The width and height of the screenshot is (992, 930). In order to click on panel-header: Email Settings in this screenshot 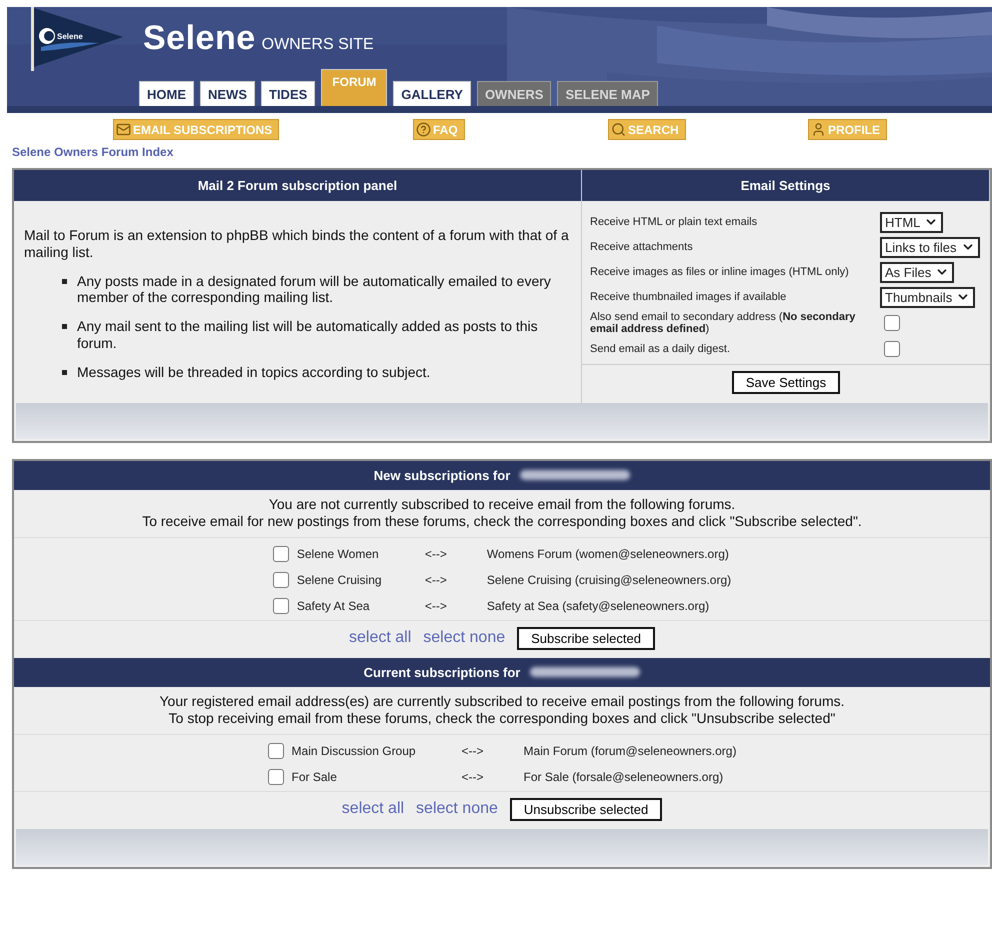, I will do `click(786, 185)`.